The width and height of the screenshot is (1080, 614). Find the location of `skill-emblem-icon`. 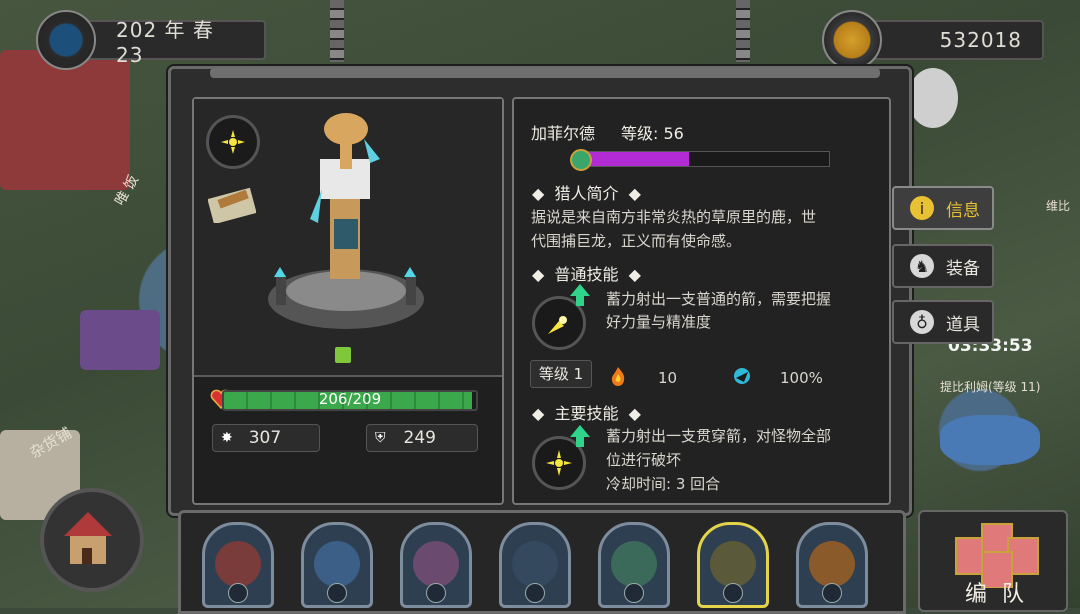

skill-emblem-icon is located at coordinates (233, 142).